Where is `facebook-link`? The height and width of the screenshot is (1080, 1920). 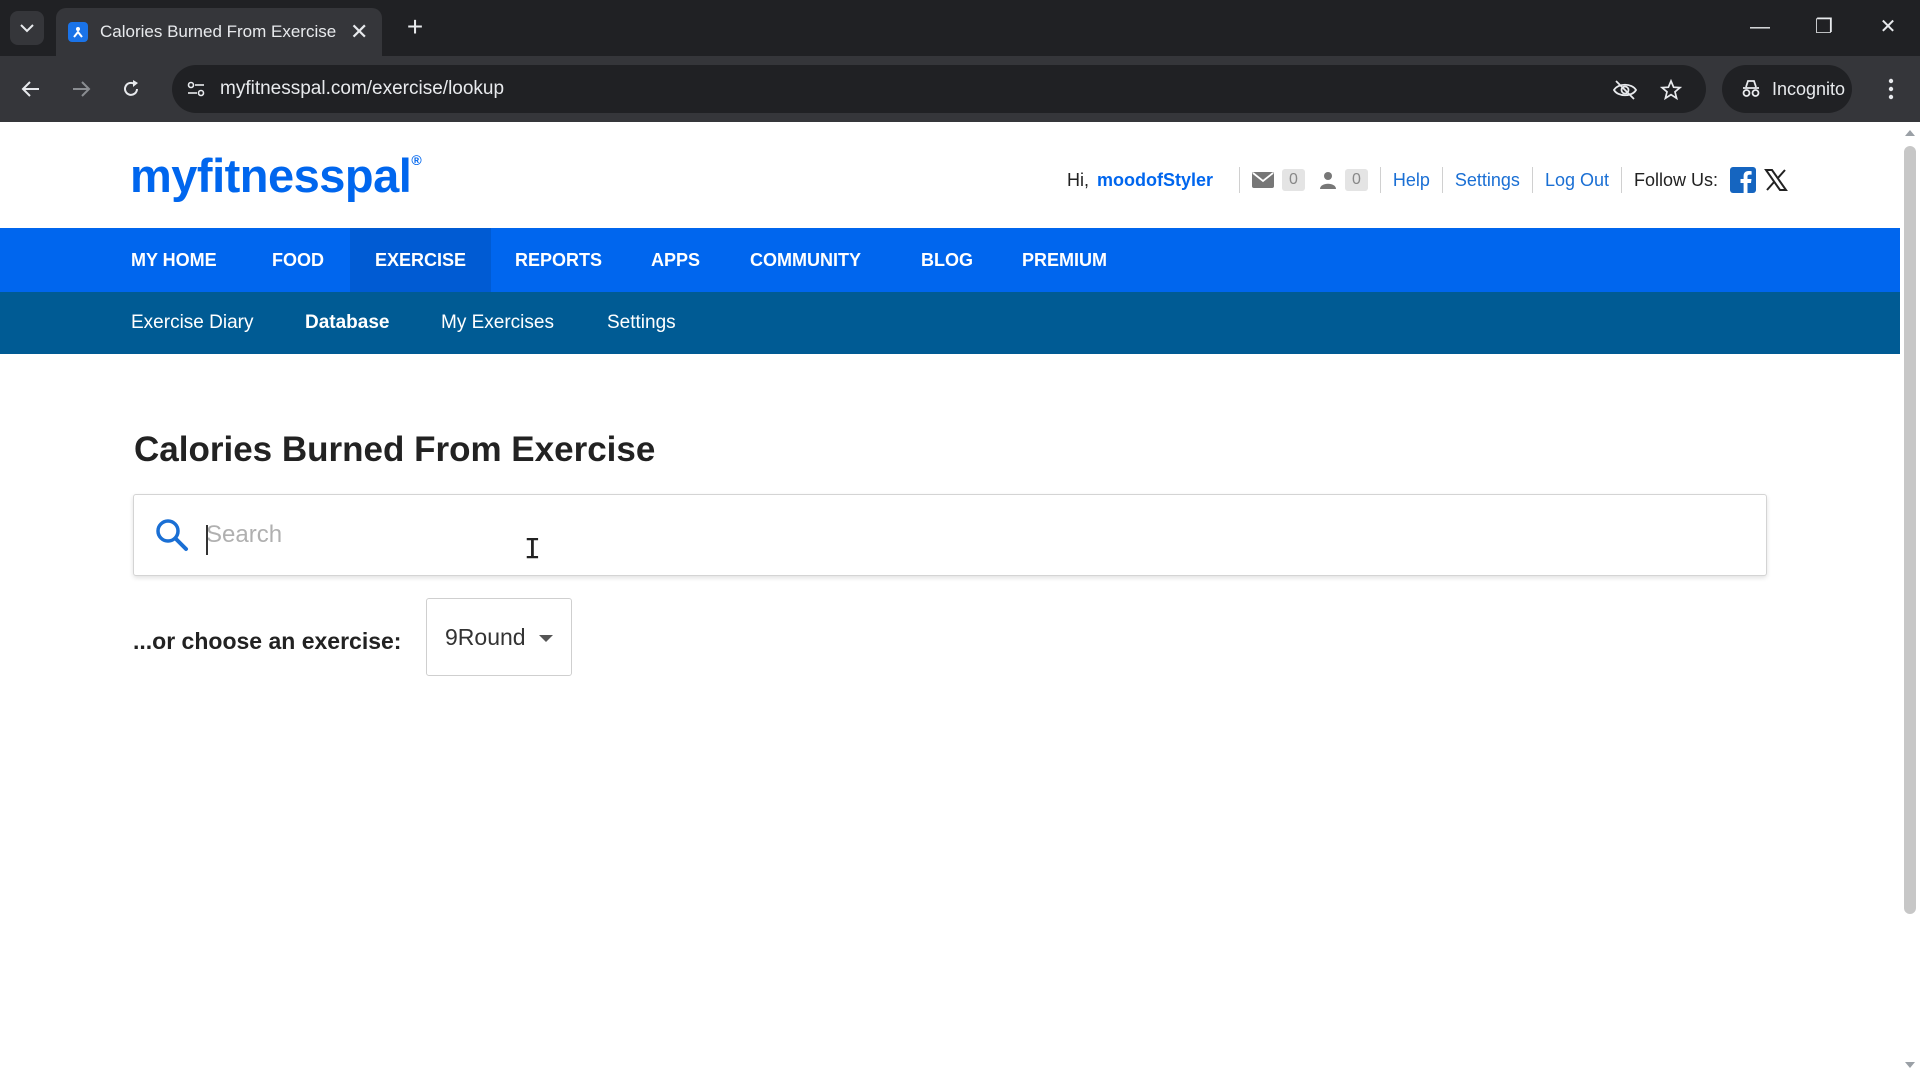 facebook-link is located at coordinates (1743, 180).